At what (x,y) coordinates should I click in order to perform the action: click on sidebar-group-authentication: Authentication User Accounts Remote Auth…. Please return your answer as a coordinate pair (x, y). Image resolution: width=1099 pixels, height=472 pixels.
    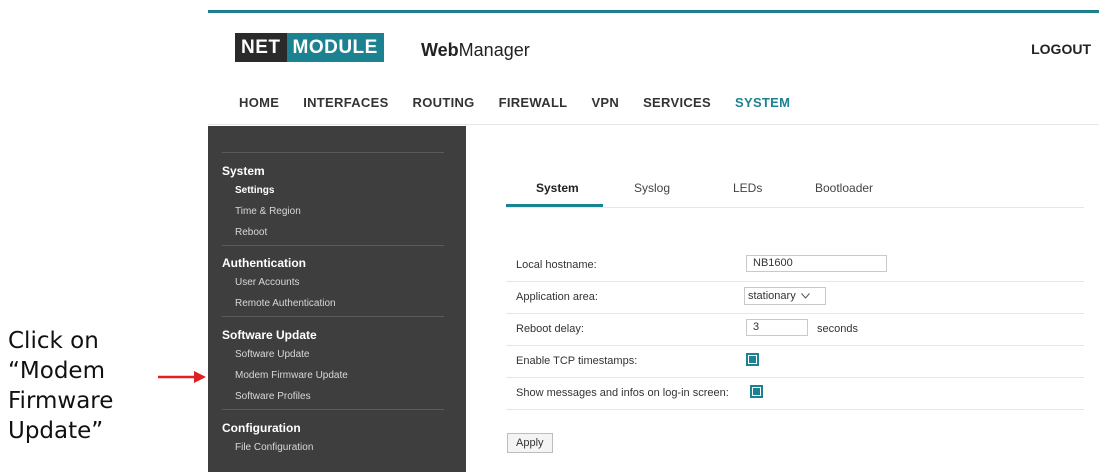
    Looking at the image, I should click on (333, 284).